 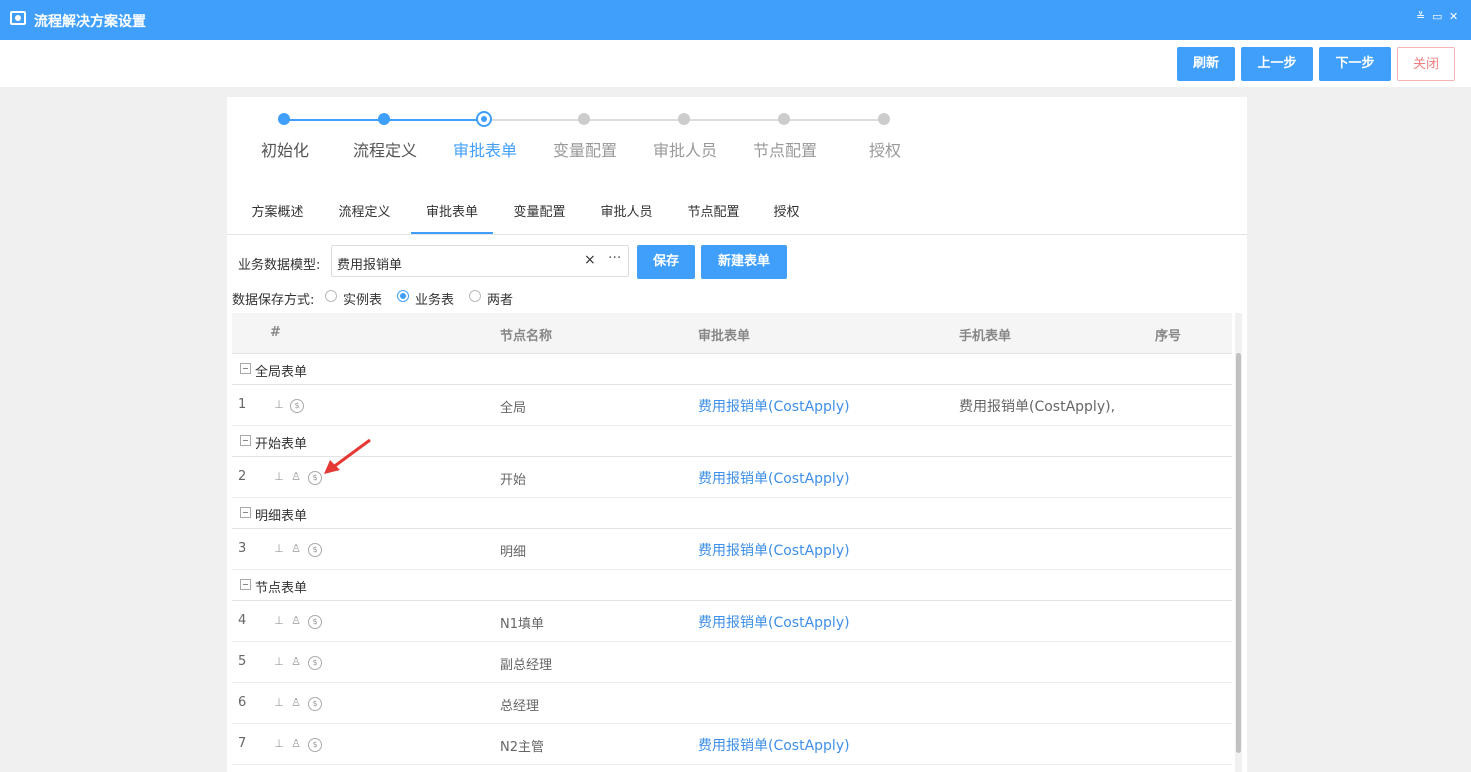 What do you see at coordinates (732, 662) in the screenshot?
I see `table-row: 5 ⊥ ♙ $ 副总经理` at bounding box center [732, 662].